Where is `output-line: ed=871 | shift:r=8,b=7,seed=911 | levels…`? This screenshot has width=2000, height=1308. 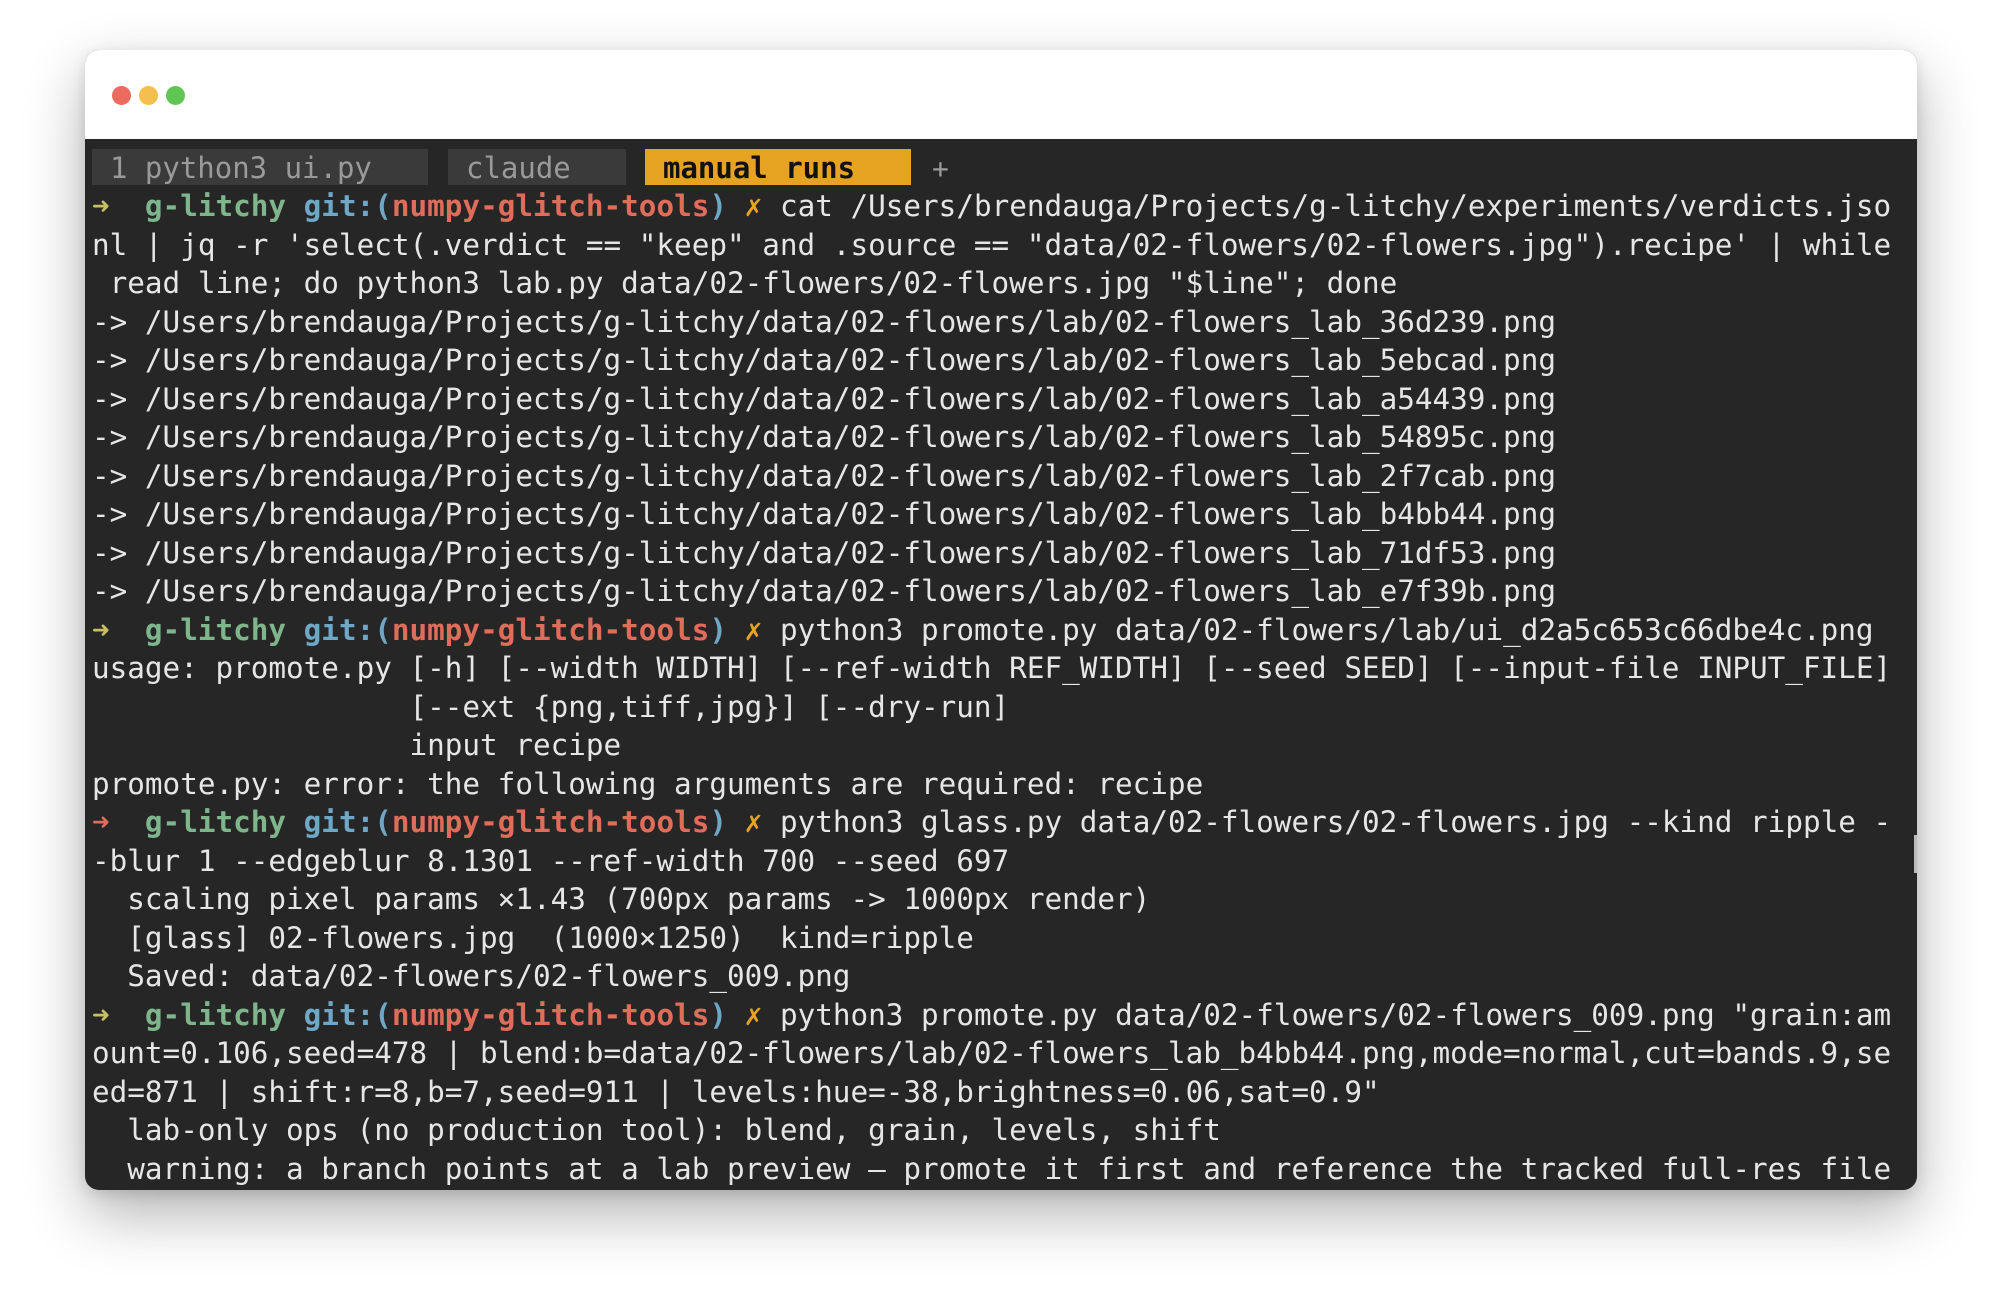 output-line: ed=871 | shift:r=8,b=7,seed=911 | levels… is located at coordinates (736, 1091).